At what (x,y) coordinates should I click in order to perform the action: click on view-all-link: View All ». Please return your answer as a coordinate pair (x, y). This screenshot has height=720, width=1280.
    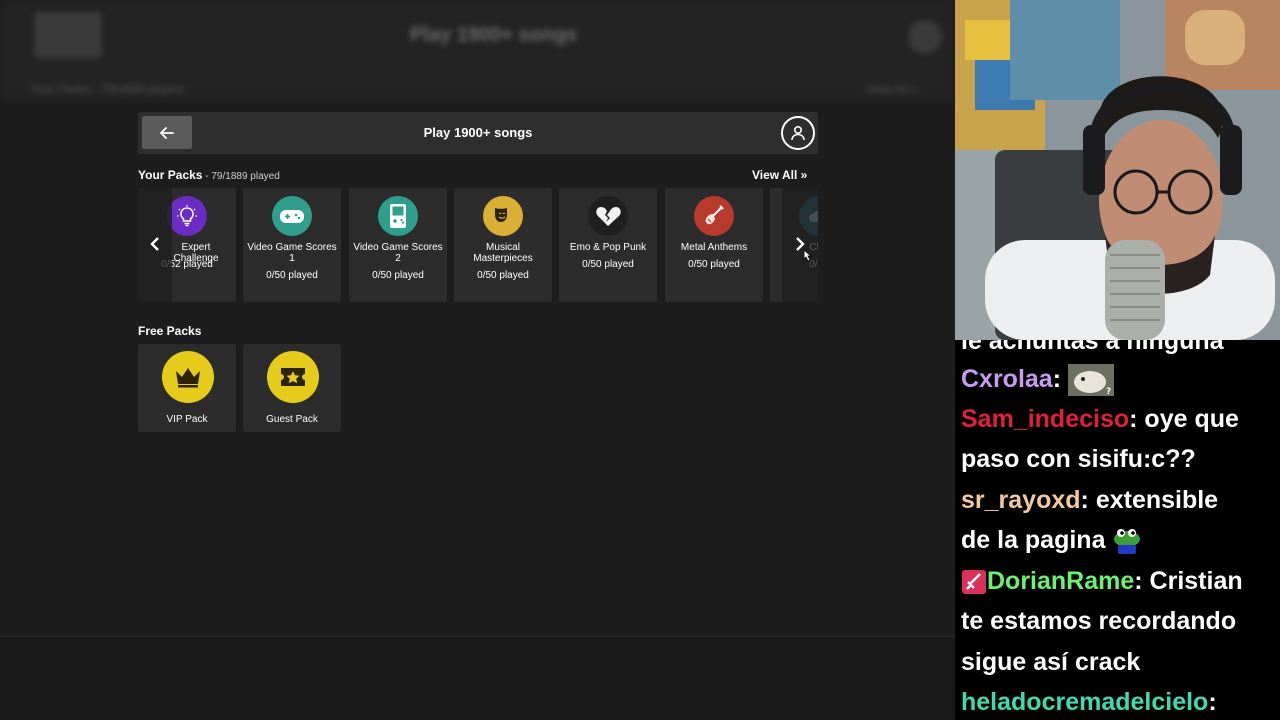
    Looking at the image, I should click on (779, 175).